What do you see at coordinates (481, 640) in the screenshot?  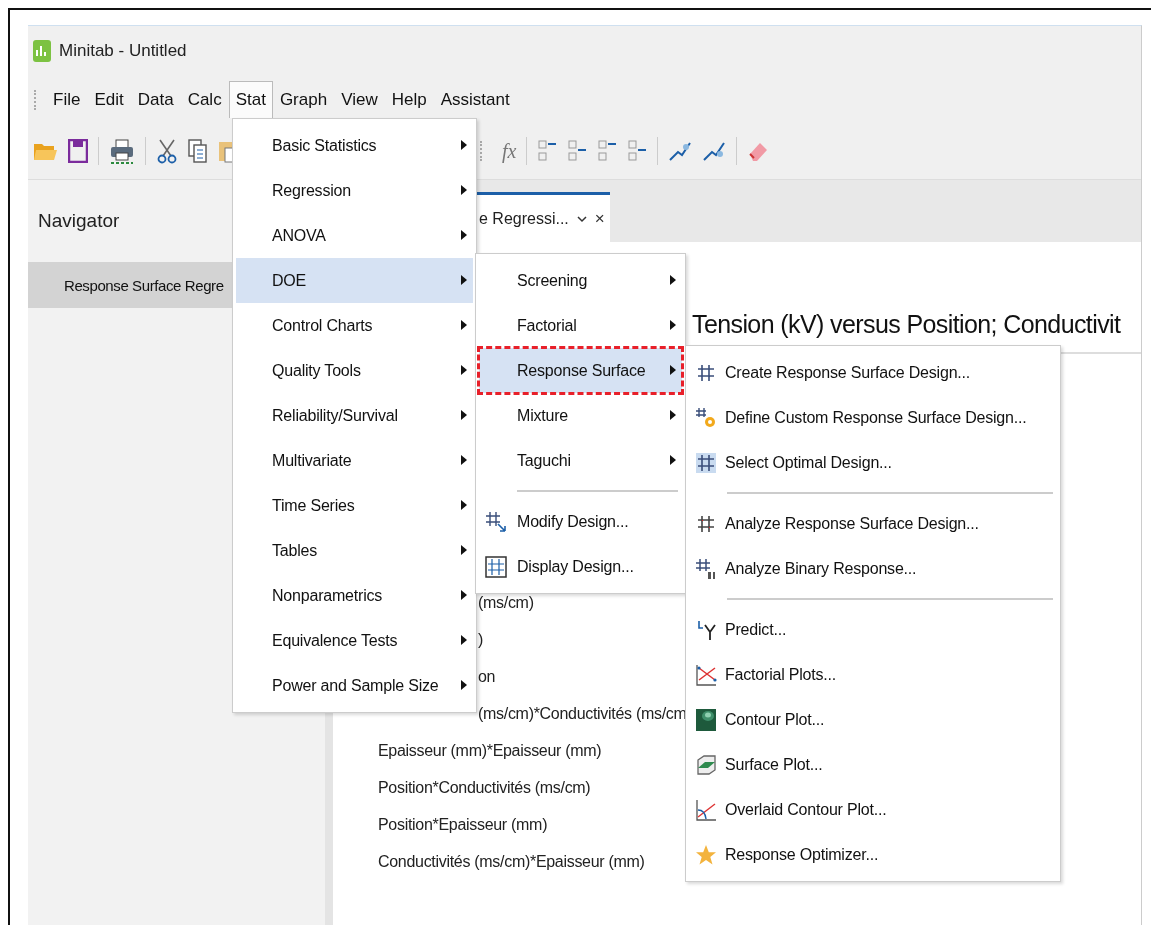 I see `term-text: )` at bounding box center [481, 640].